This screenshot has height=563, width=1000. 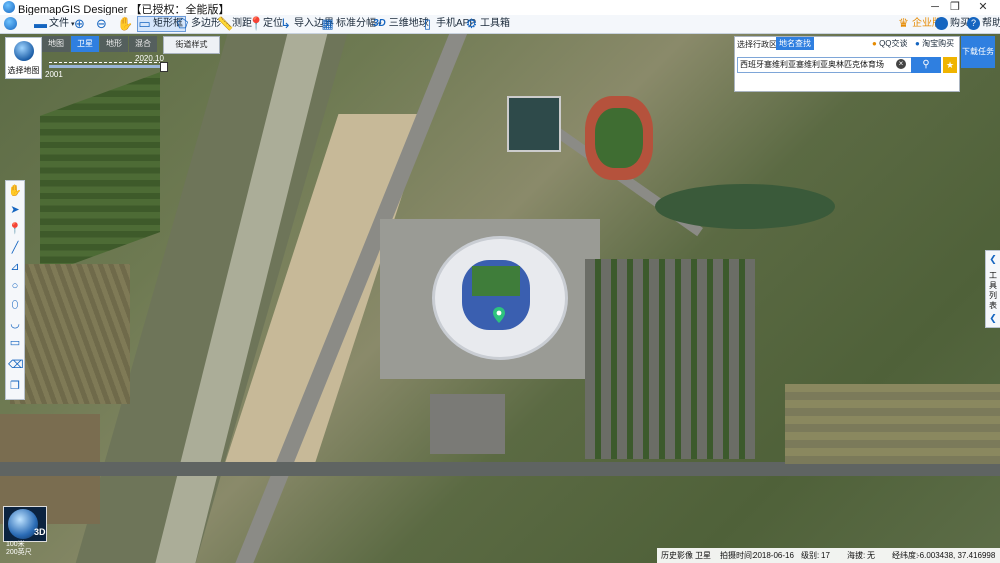 What do you see at coordinates (40, 532) in the screenshot?
I see `3d-label: 3D` at bounding box center [40, 532].